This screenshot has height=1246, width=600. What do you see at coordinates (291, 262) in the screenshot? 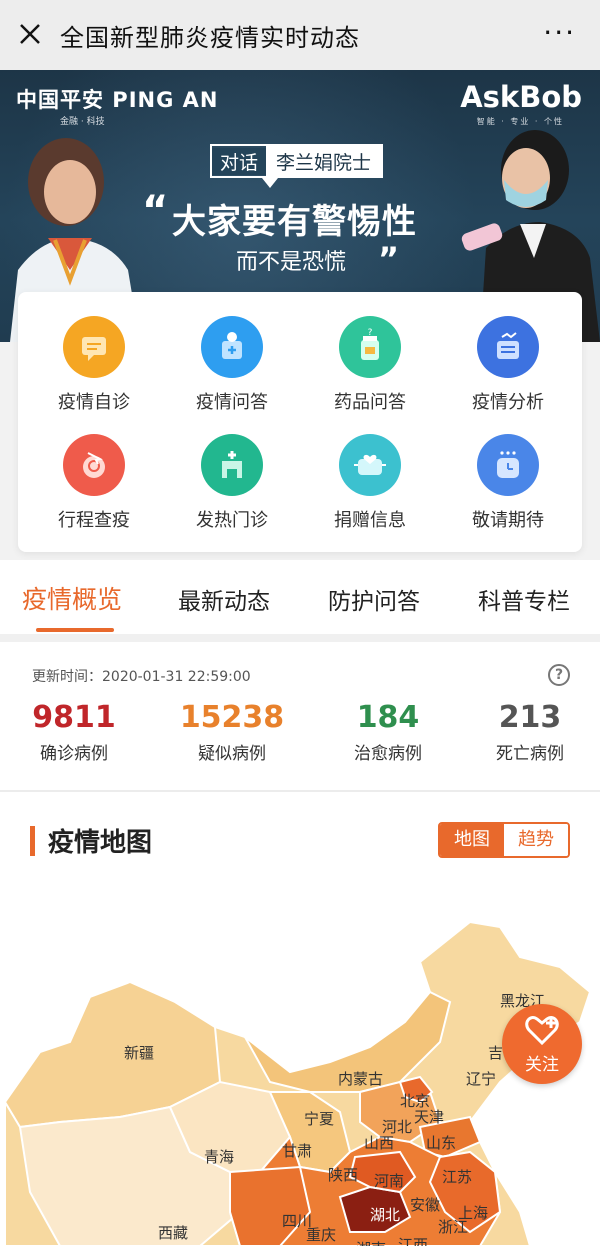
I see `banner-subheadline: 而不是恐慌` at bounding box center [291, 262].